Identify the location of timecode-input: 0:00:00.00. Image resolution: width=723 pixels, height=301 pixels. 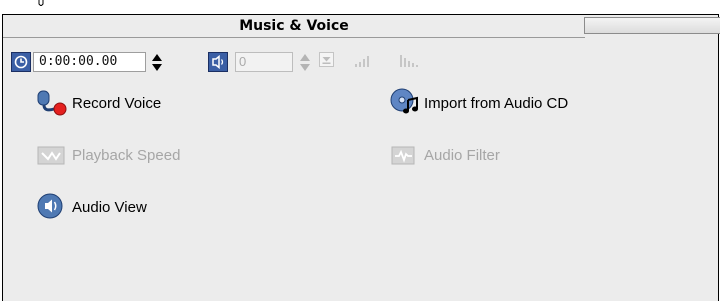
(89, 62).